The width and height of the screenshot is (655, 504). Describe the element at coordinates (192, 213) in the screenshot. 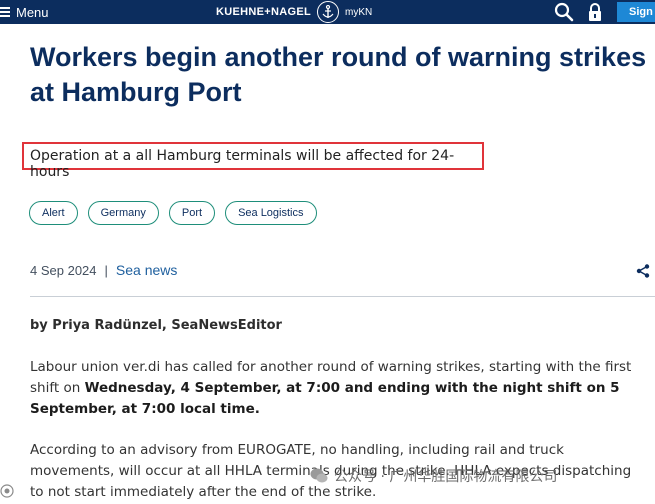

I see `tag-port: Port` at that location.